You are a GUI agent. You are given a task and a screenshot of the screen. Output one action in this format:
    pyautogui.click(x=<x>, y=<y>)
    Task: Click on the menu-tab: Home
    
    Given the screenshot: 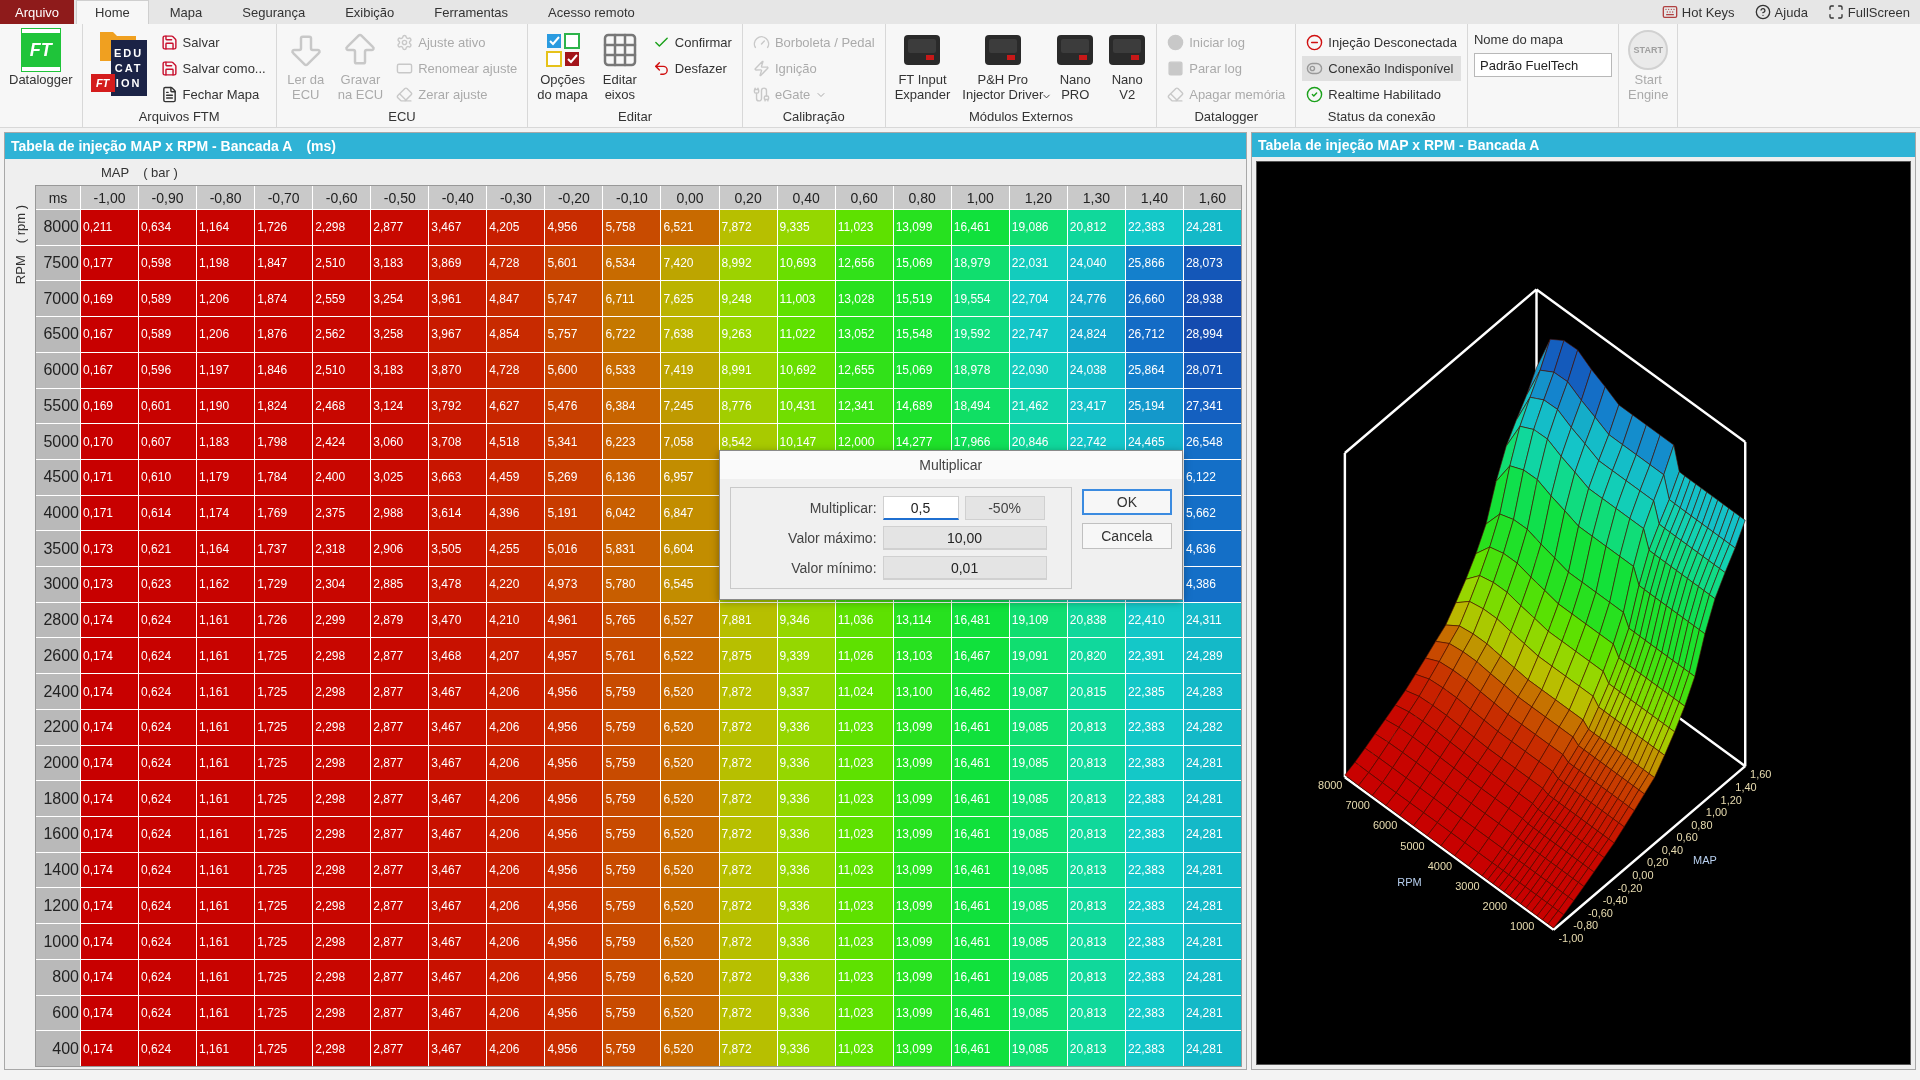 What is the action you would take?
    pyautogui.click(x=112, y=12)
    